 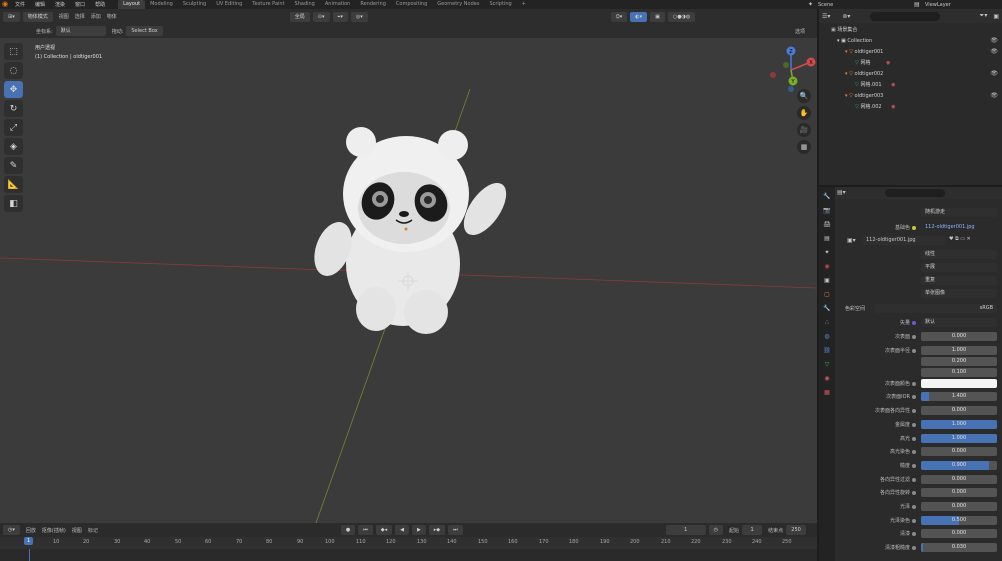 I want to click on tab-animation: Animation, so click(x=338, y=4).